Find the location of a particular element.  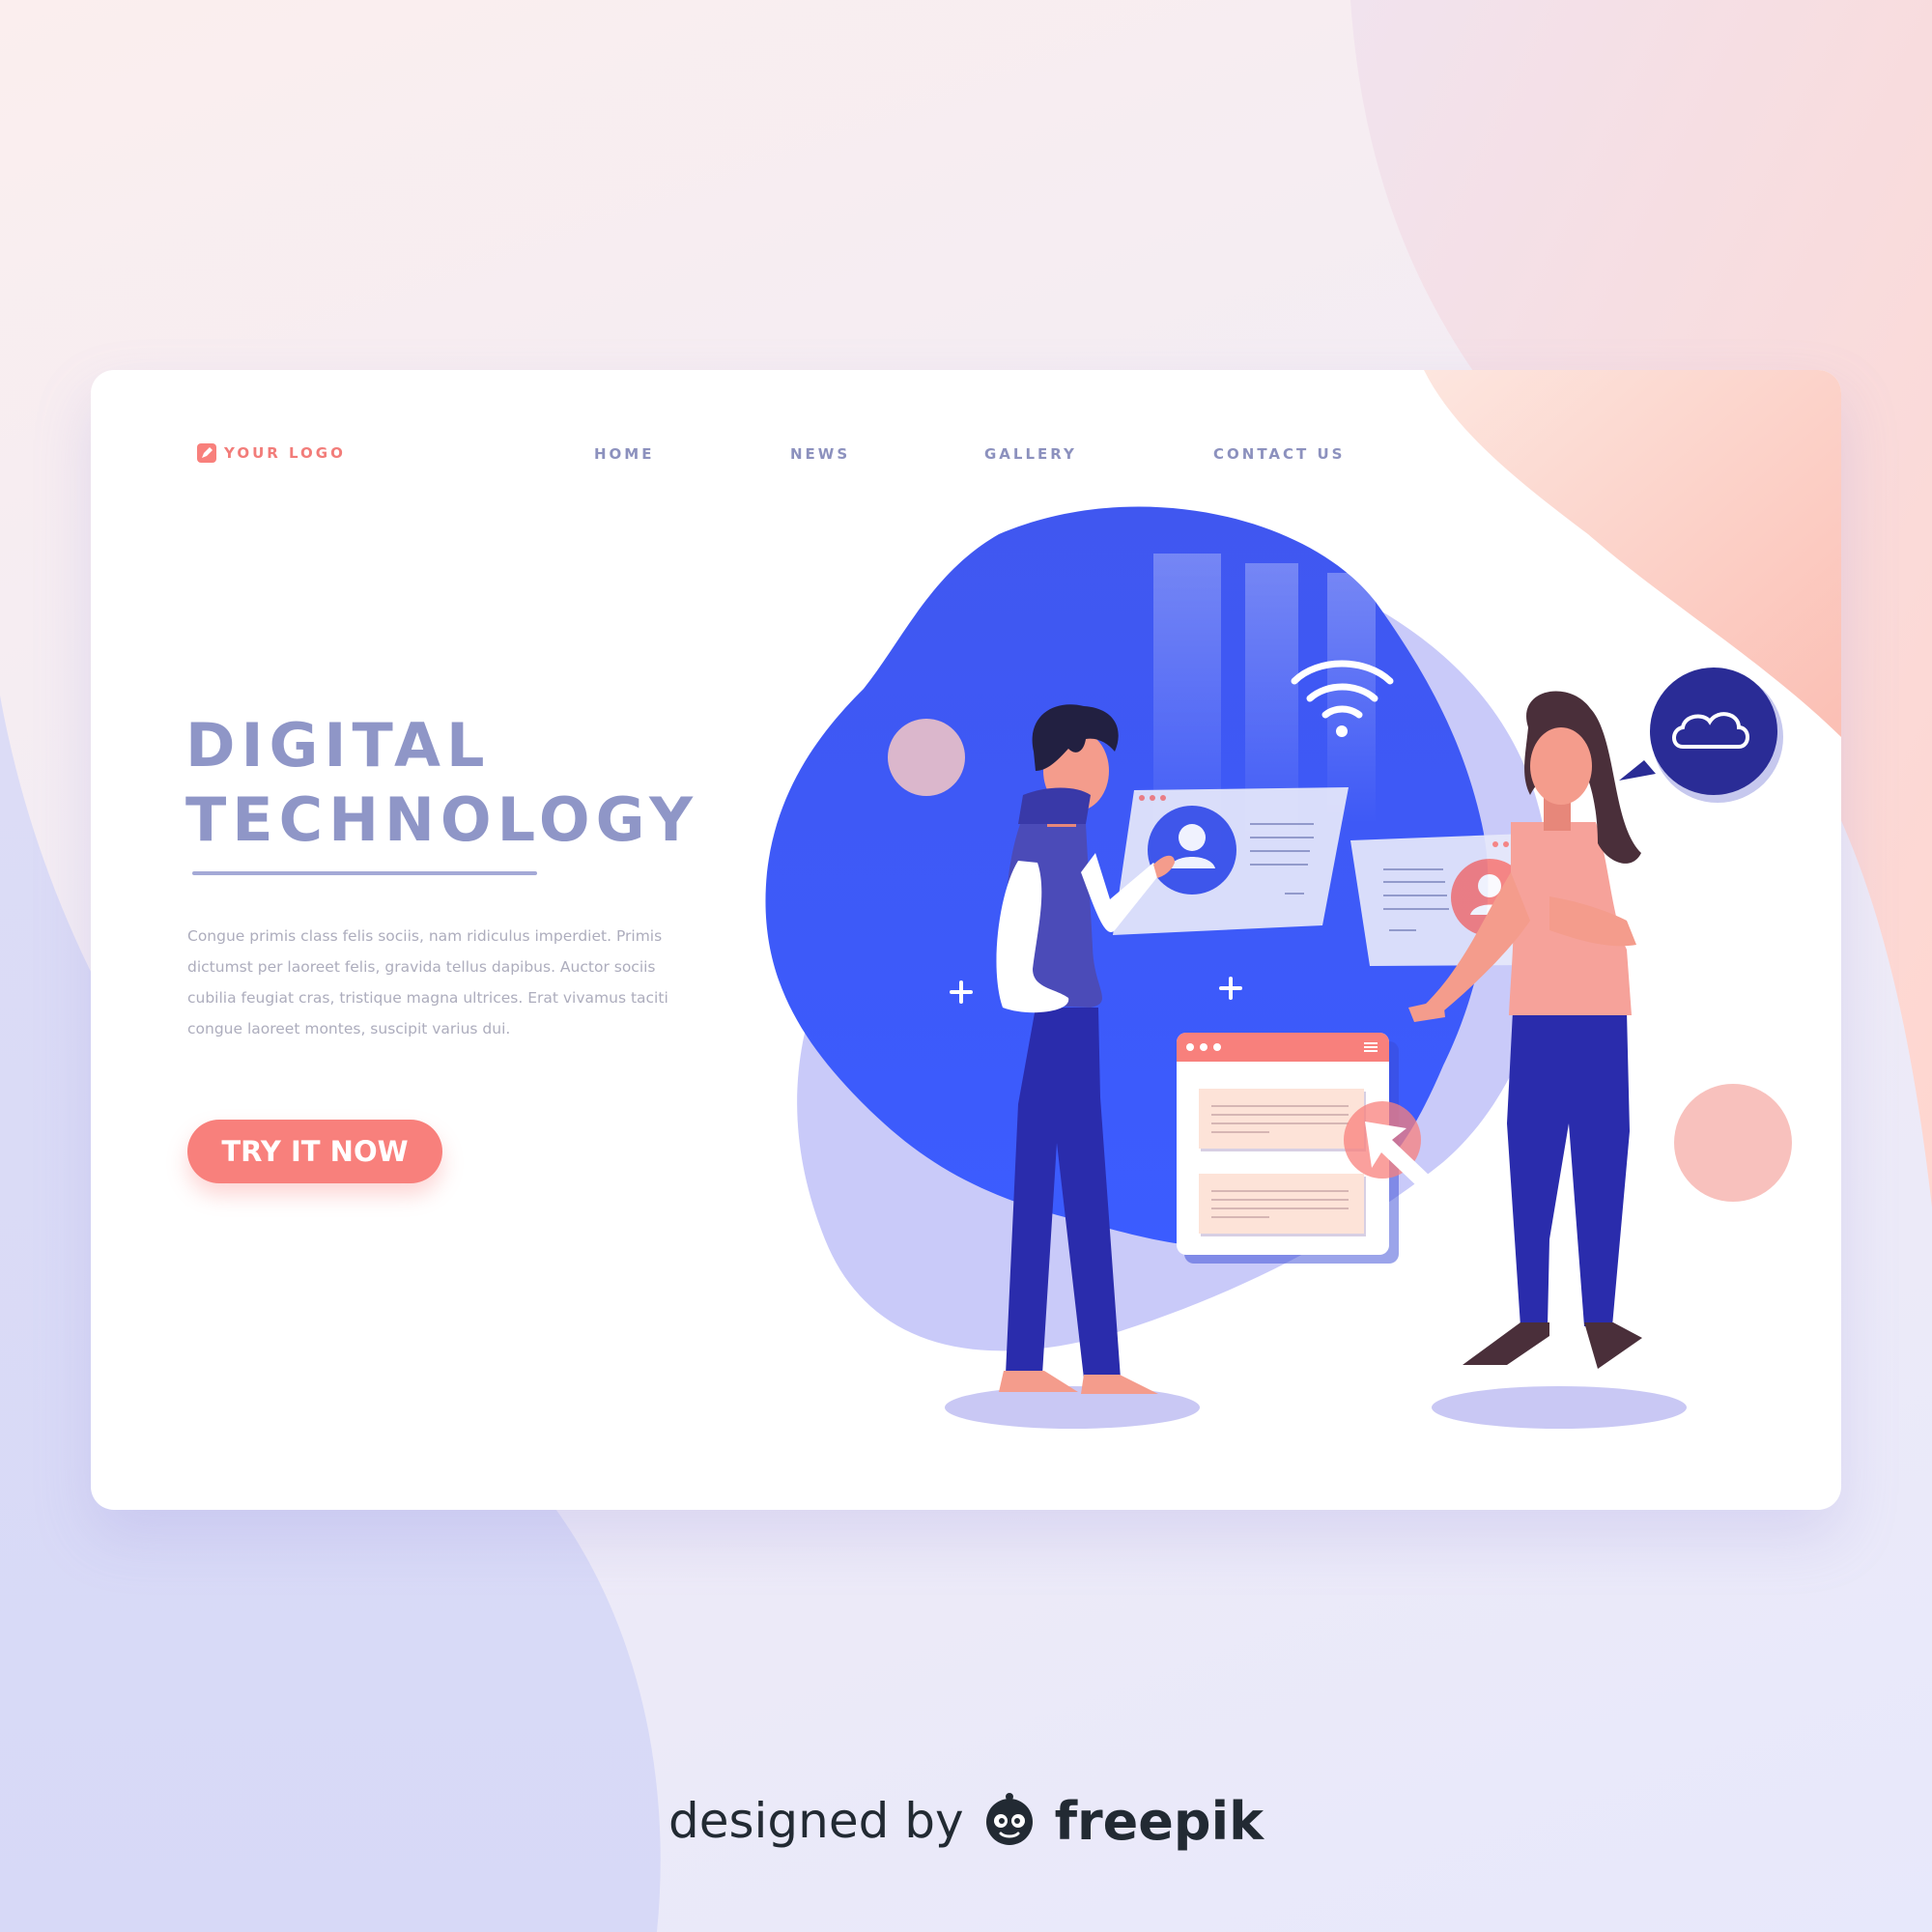

user-avatar-icon is located at coordinates (1192, 850).